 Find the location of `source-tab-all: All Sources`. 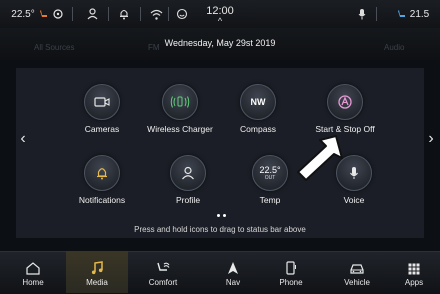

source-tab-all: All Sources is located at coordinates (54, 47).